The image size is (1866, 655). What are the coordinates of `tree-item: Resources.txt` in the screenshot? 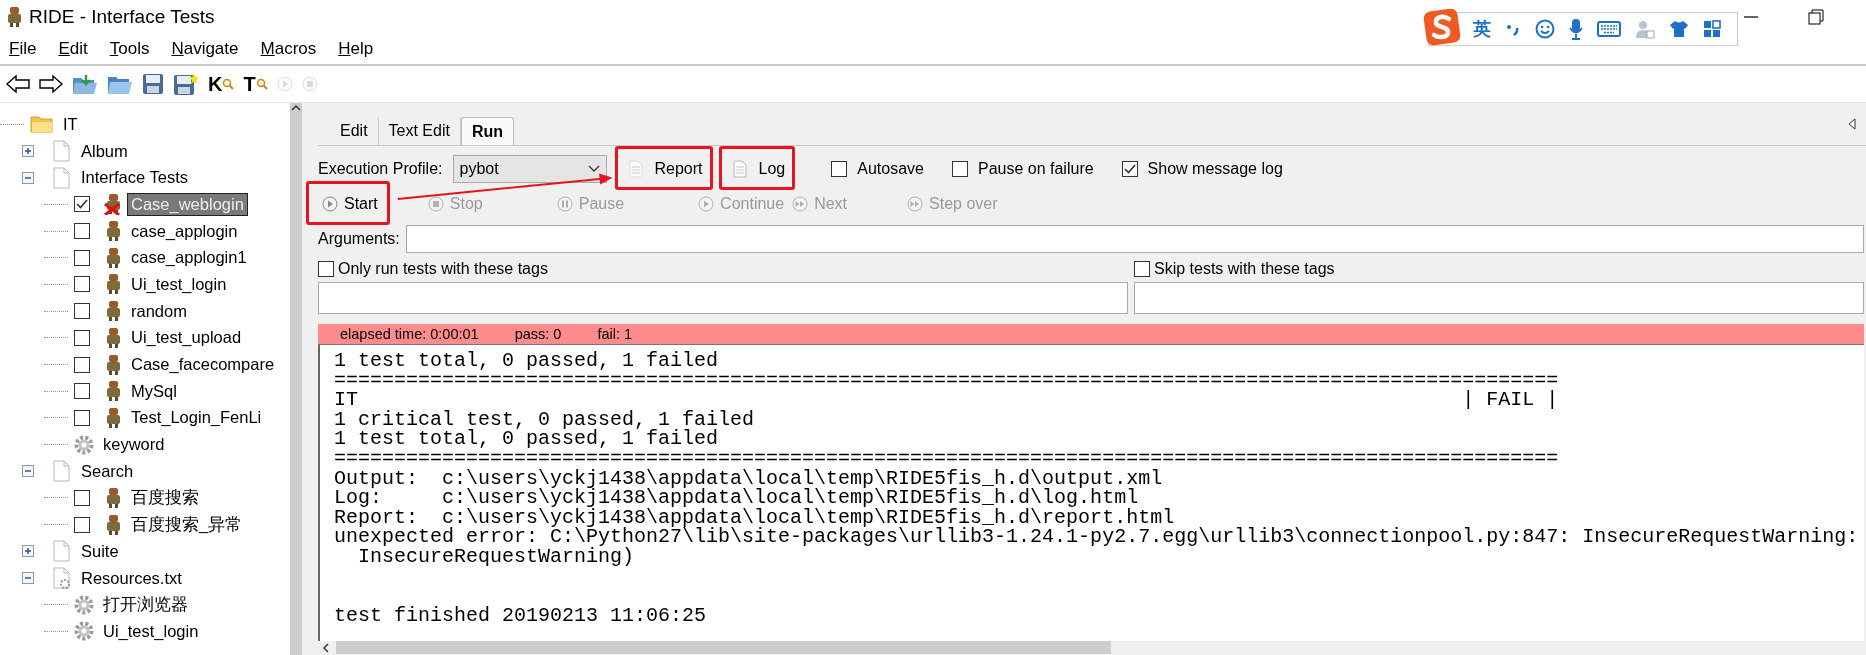 It's located at (131, 578).